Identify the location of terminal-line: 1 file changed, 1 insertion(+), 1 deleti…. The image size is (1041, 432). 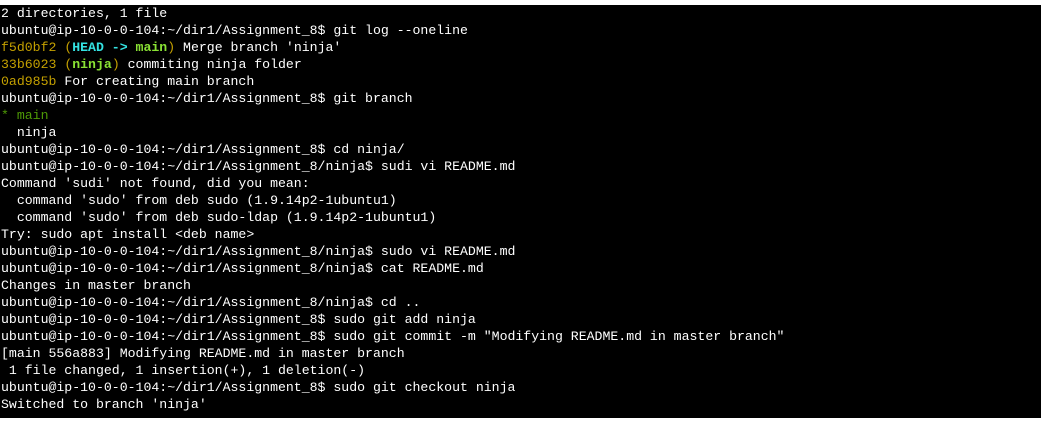
(521, 370).